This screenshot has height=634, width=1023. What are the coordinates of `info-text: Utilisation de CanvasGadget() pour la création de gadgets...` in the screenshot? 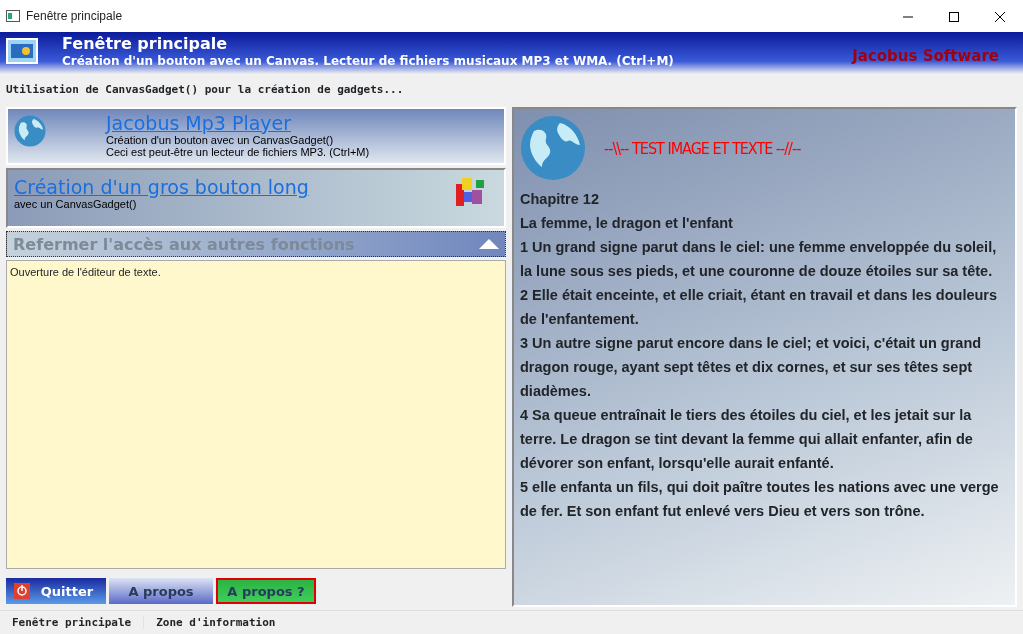 It's located at (205, 89).